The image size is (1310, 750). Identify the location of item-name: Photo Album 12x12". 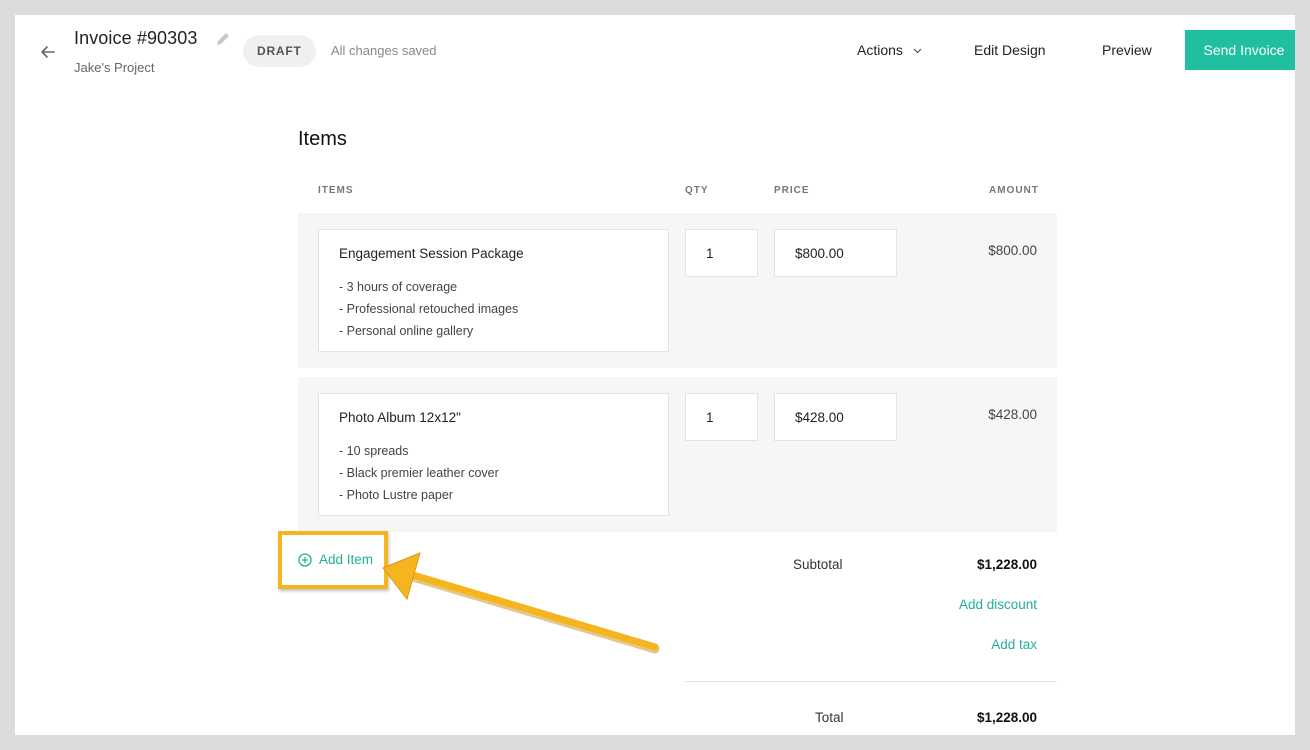
(400, 417).